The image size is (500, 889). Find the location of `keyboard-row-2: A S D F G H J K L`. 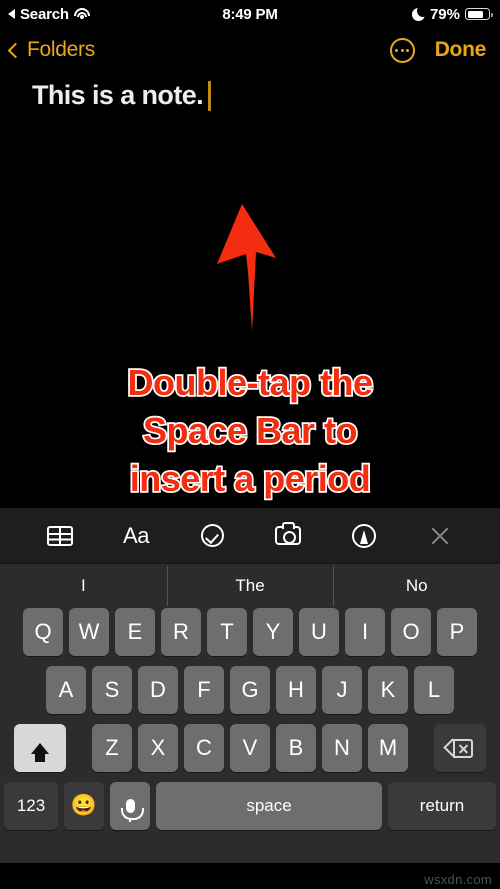

keyboard-row-2: A S D F G H J K L is located at coordinates (250, 690).